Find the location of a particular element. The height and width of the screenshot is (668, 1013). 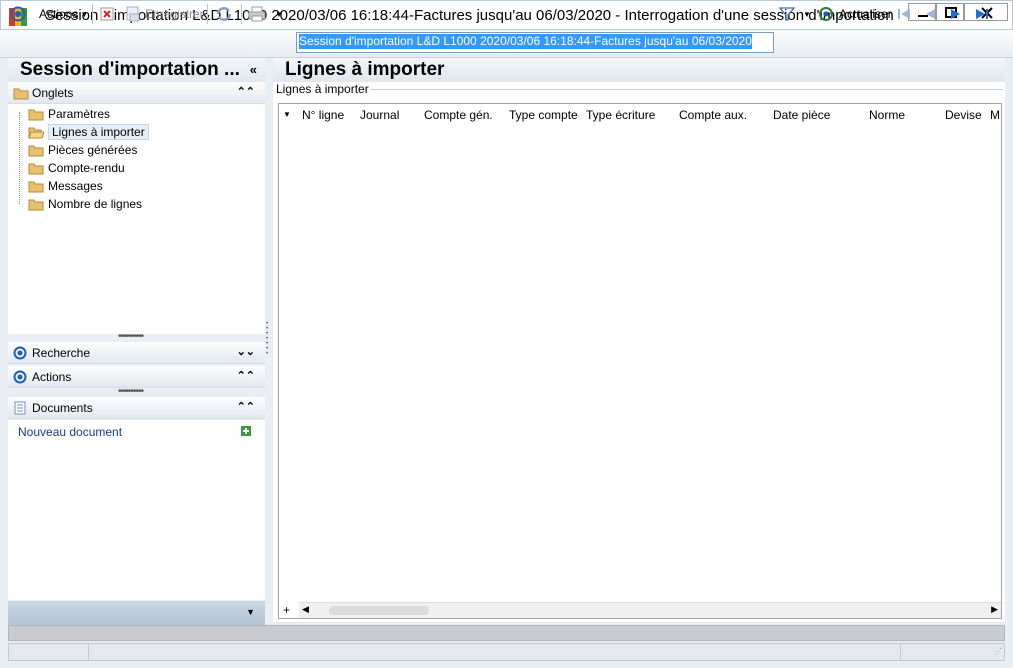

filter-dropdown-button: ▼ is located at coordinates (807, 14).